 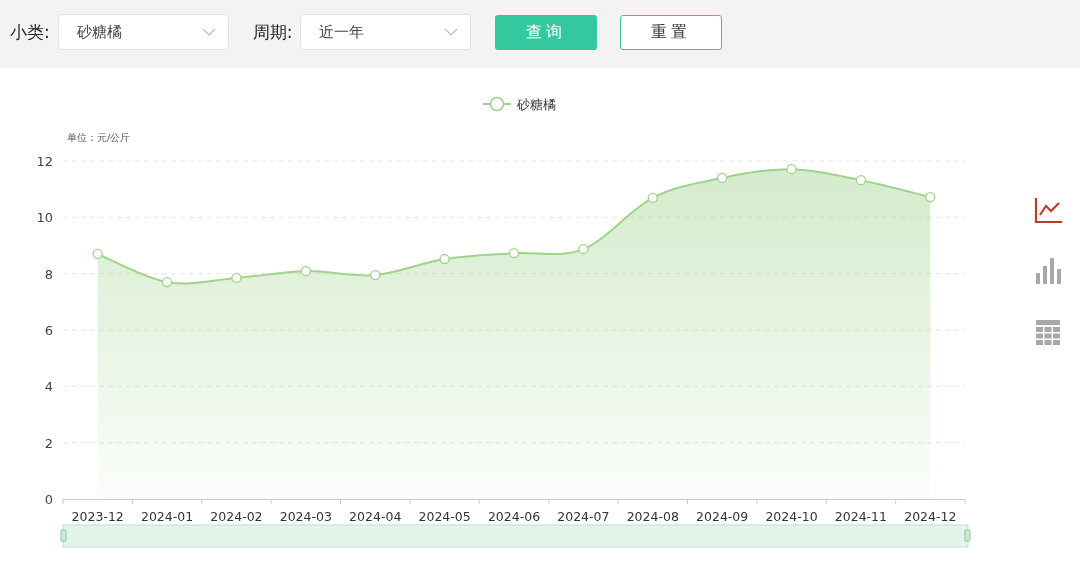 What do you see at coordinates (497, 104) in the screenshot?
I see `legend-marker-icon` at bounding box center [497, 104].